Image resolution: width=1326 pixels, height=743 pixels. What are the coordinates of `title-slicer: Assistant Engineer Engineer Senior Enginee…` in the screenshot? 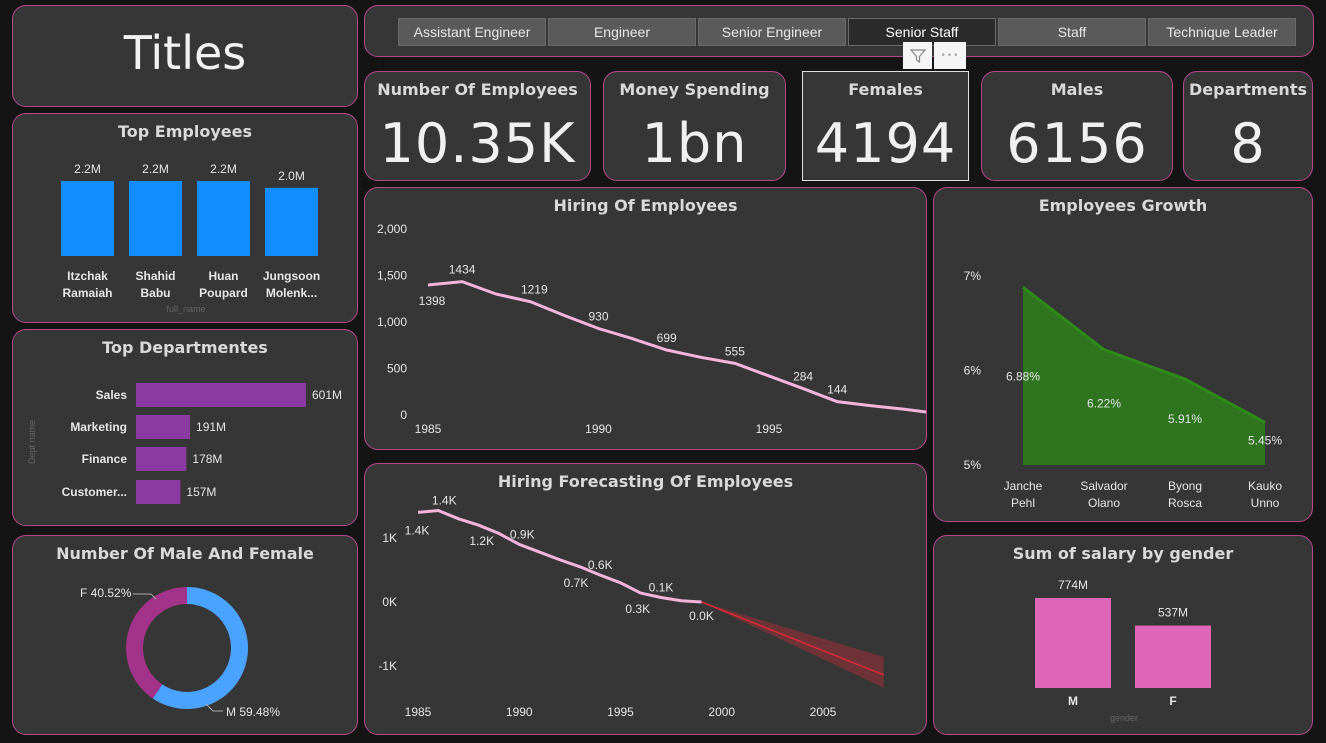 It's located at (847, 32).